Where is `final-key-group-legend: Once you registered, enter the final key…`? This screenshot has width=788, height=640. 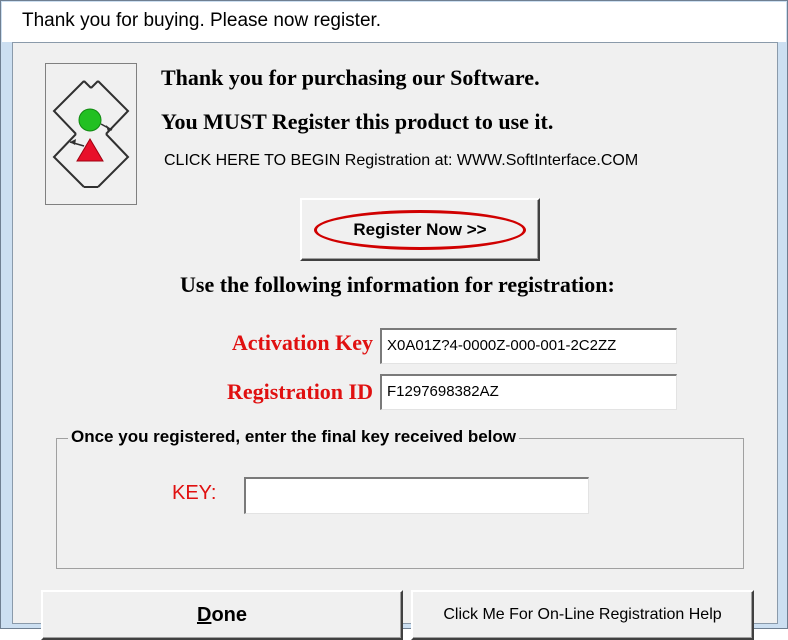
final-key-group-legend: Once you registered, enter the final key… is located at coordinates (293, 437).